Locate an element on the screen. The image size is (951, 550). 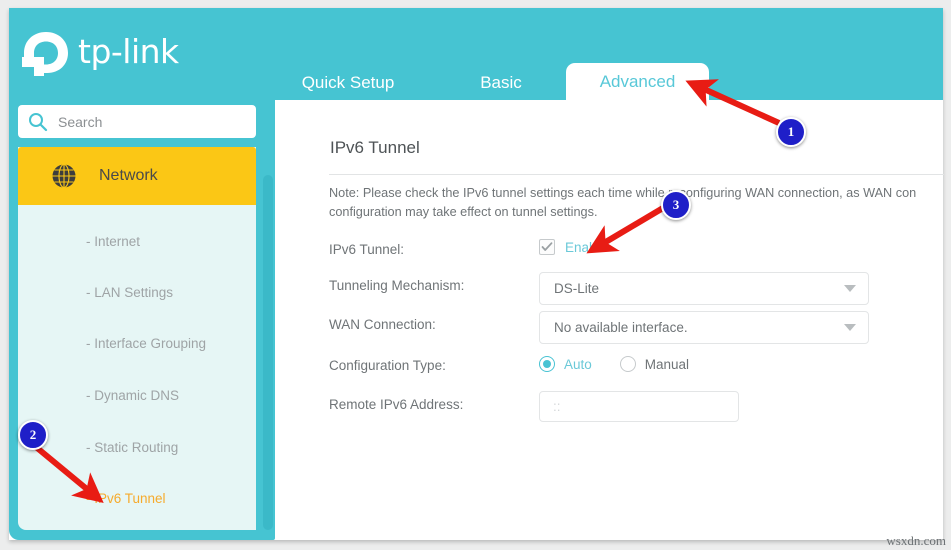
enable-checkbox is located at coordinates (547, 247).